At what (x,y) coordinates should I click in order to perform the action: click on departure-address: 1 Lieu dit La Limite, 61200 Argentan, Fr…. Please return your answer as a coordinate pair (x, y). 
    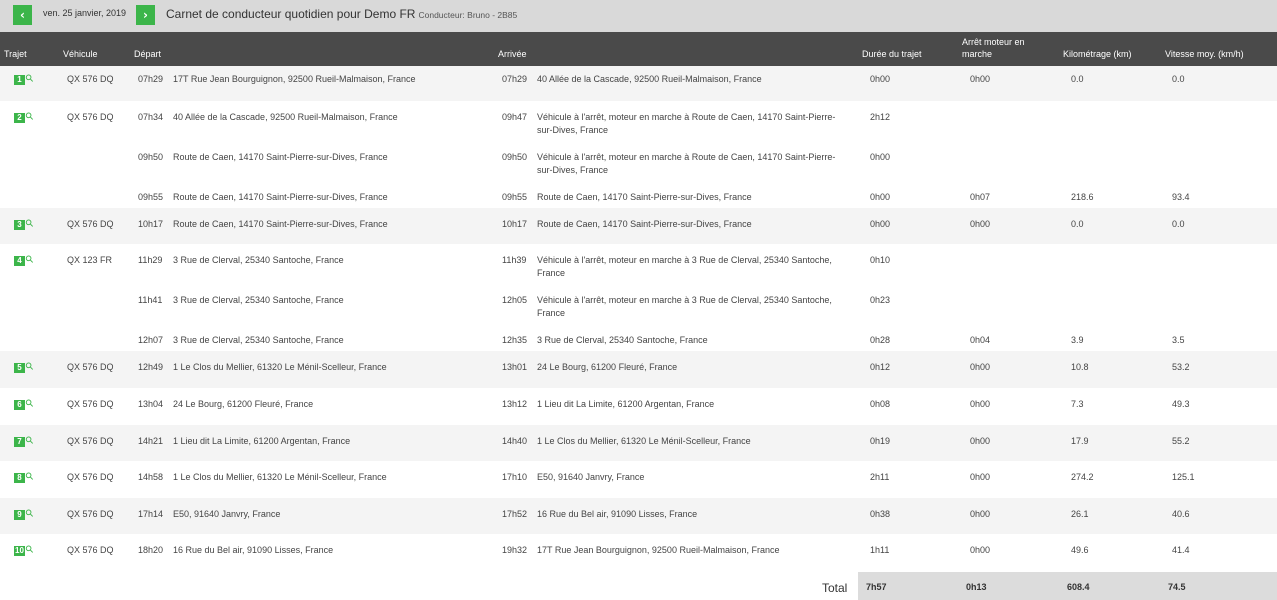
    Looking at the image, I should click on (337, 443).